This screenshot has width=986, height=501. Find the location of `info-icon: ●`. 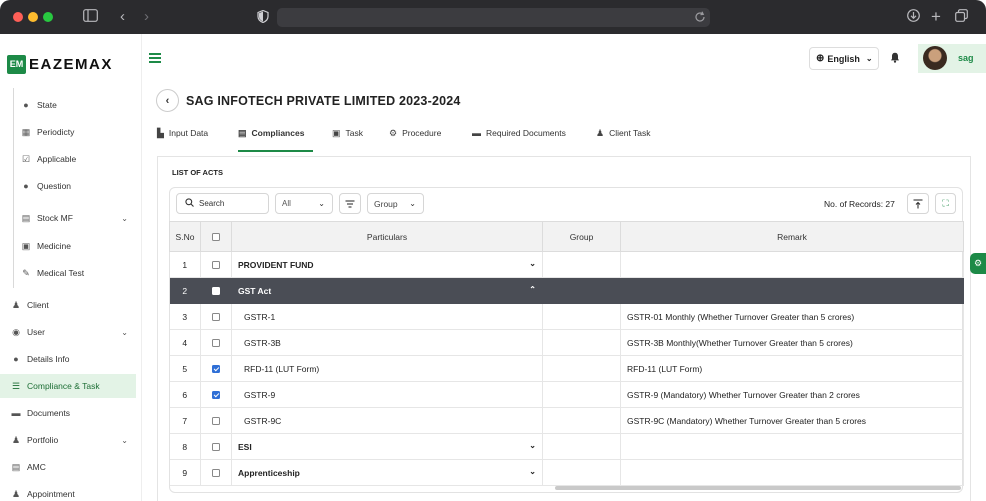

info-icon: ● is located at coordinates (16, 359).